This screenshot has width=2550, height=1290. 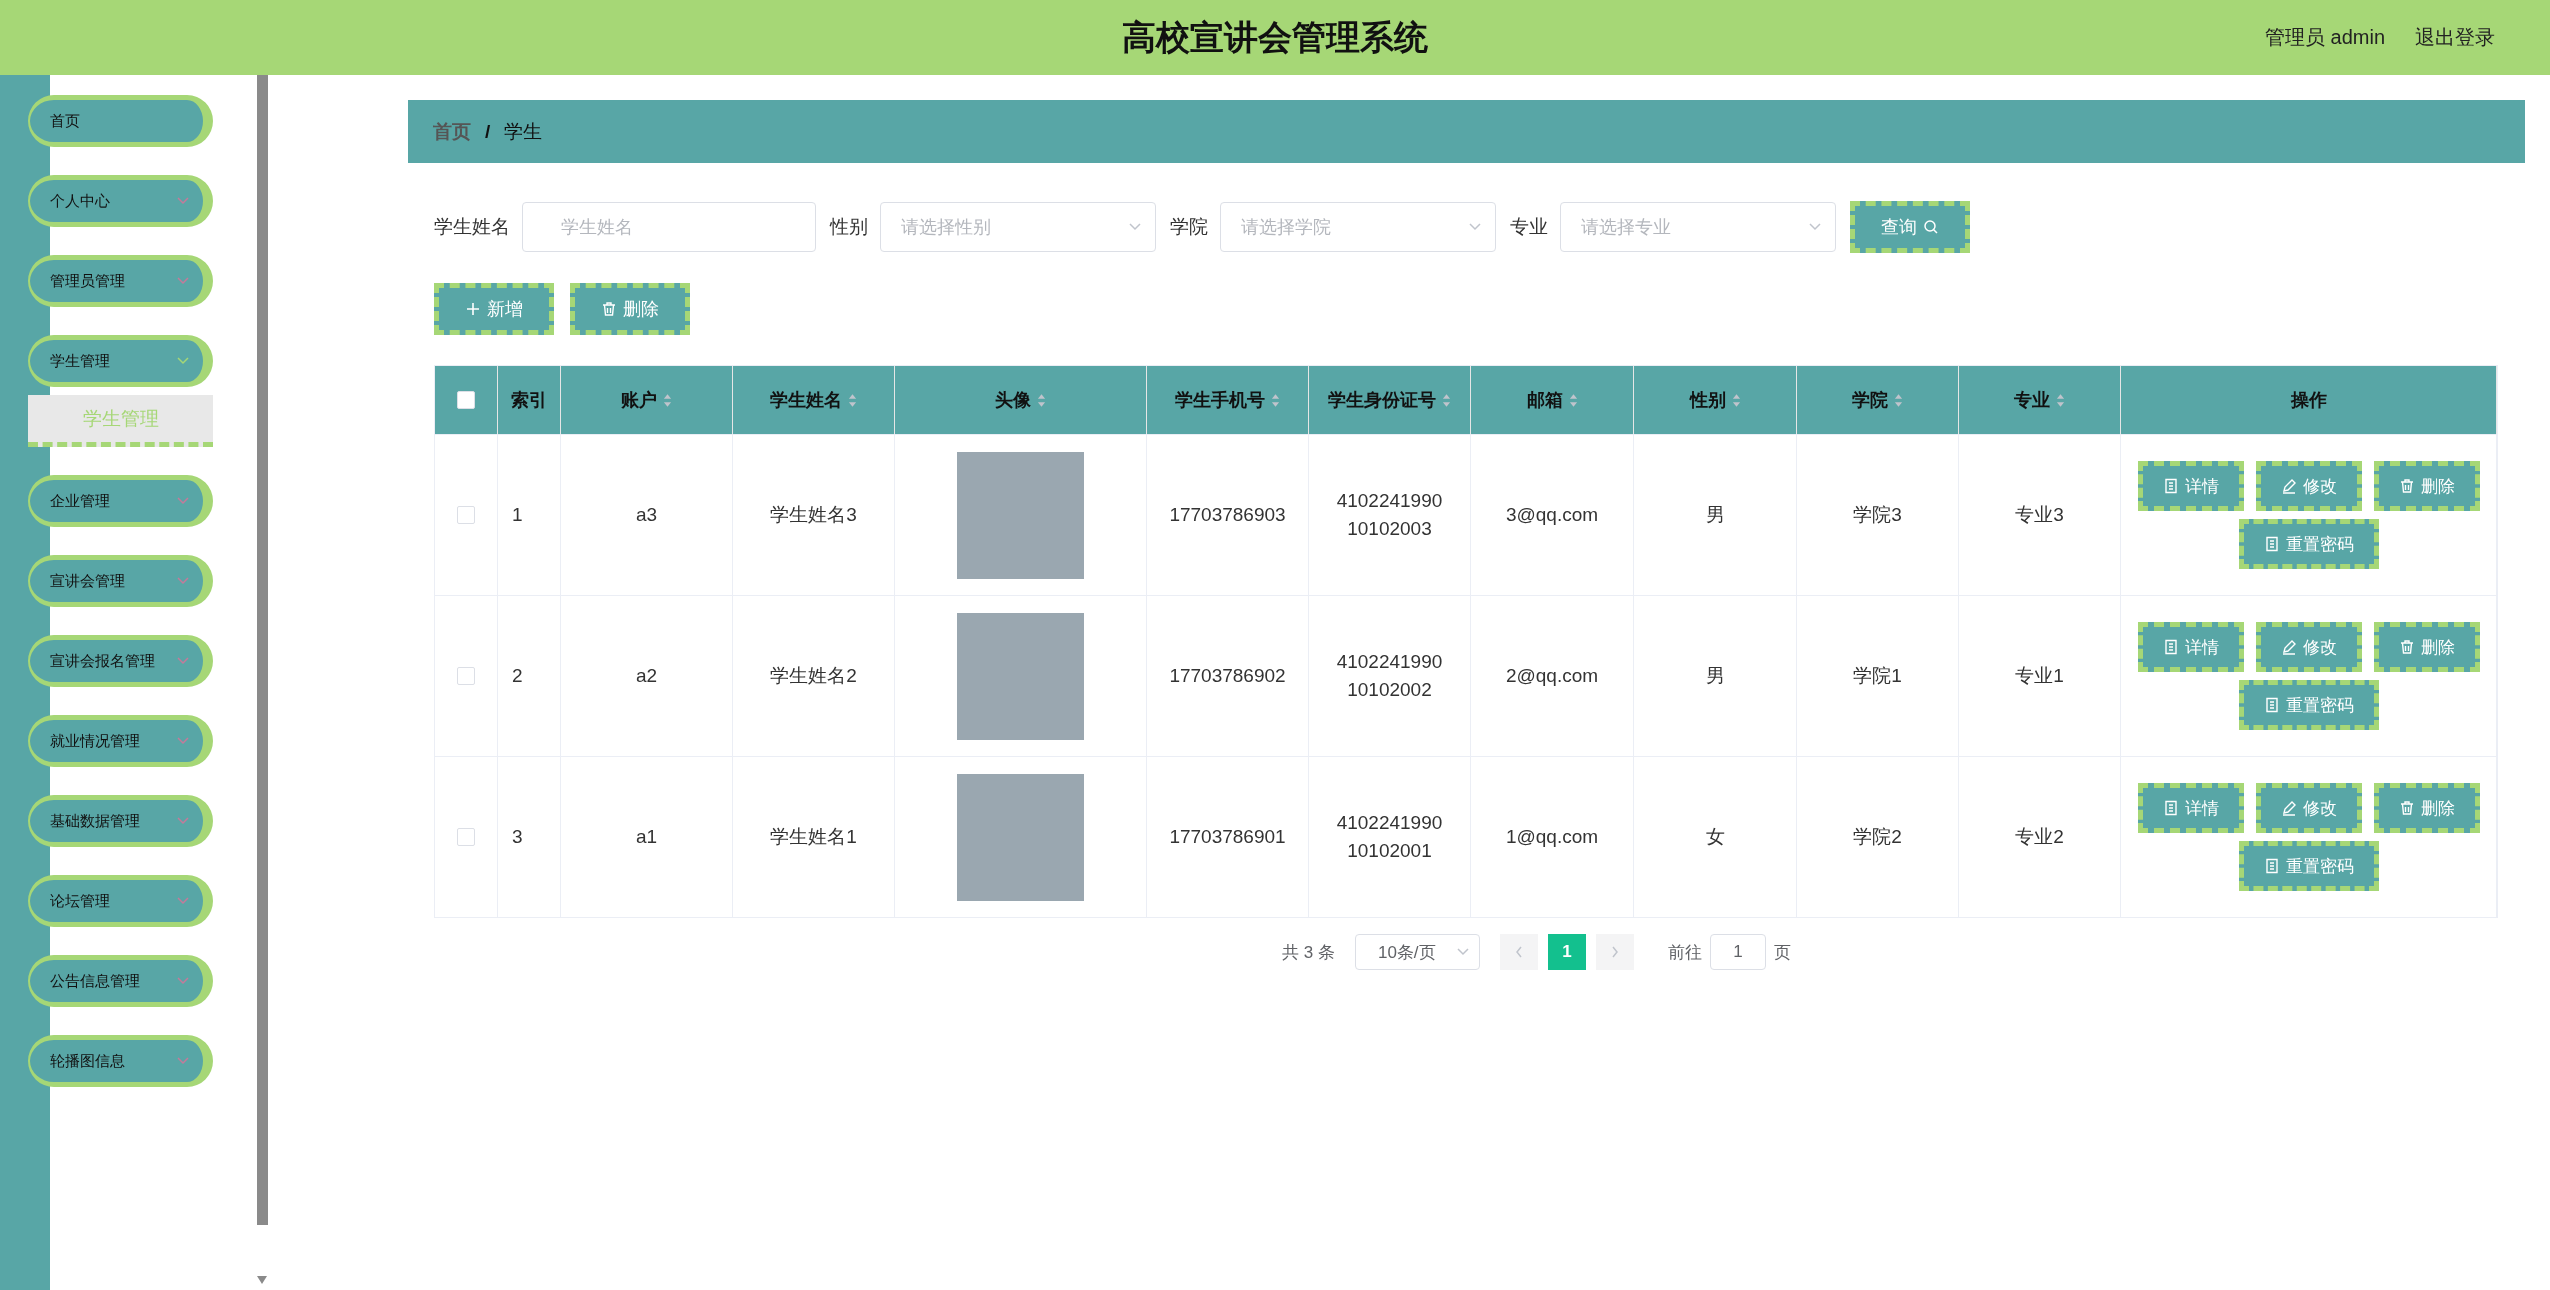 What do you see at coordinates (1275, 37) in the screenshot?
I see `app-title: 高校宣讲会管理系统` at bounding box center [1275, 37].